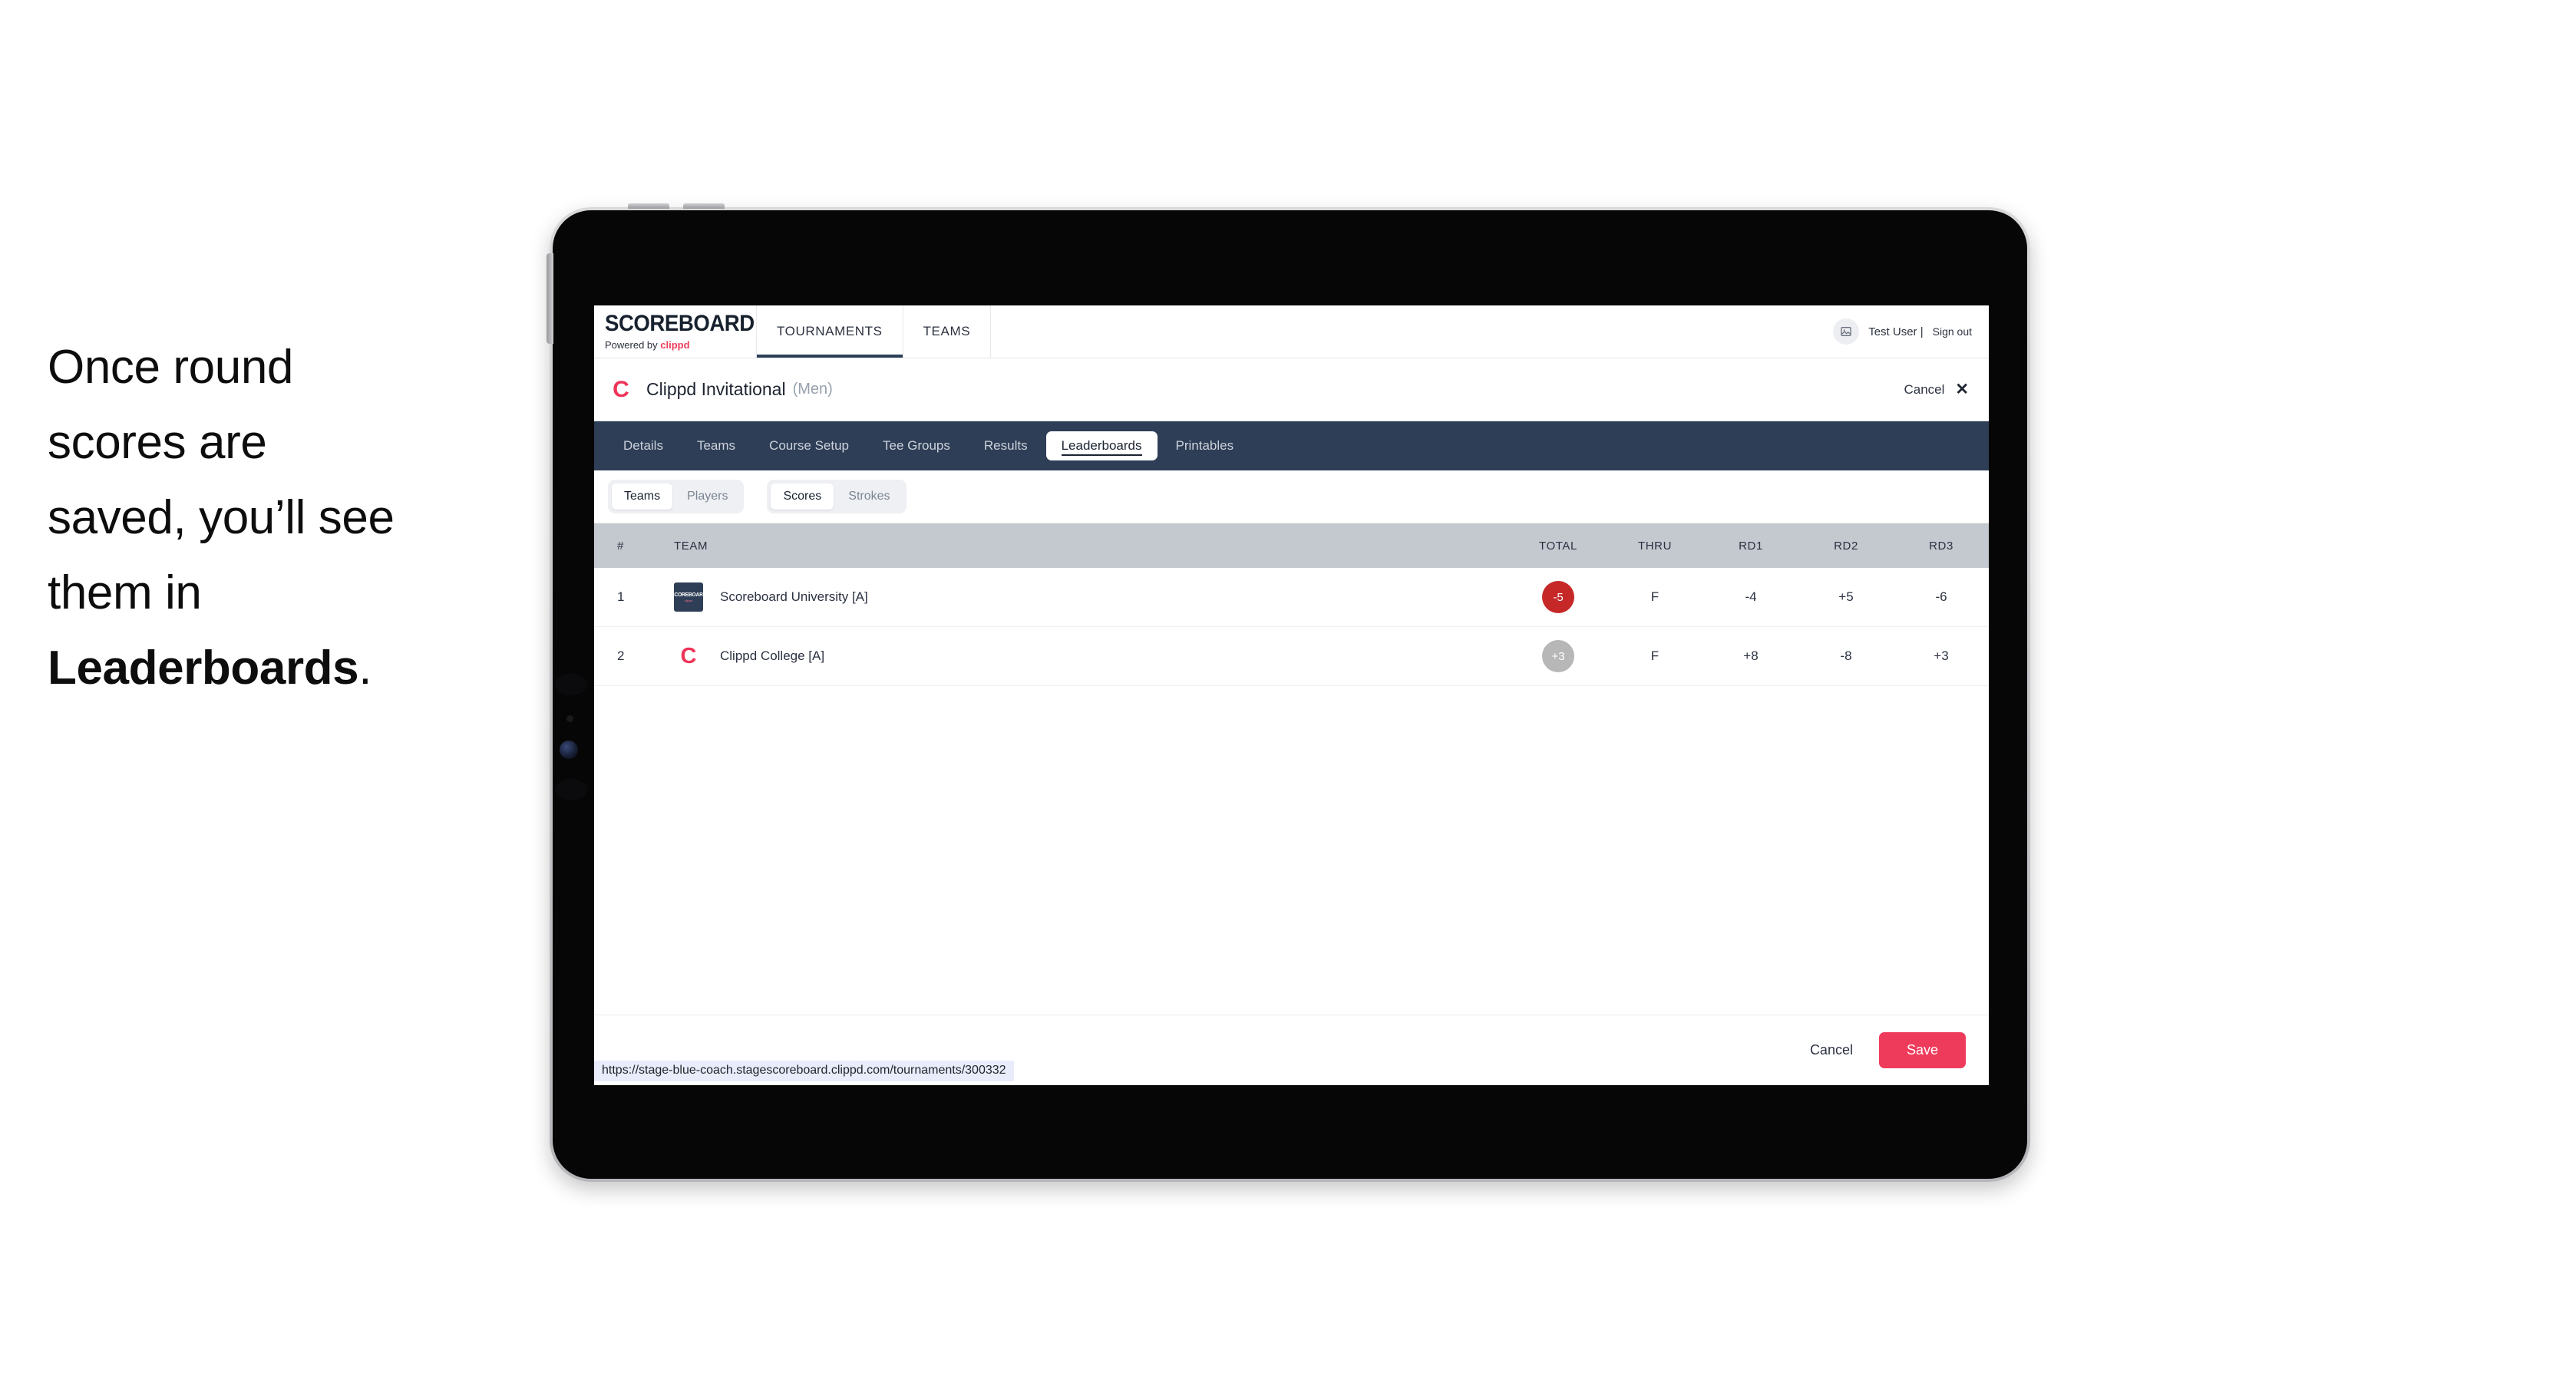 This screenshot has width=2576, height=1386. I want to click on tab-details-label: Details, so click(643, 445).